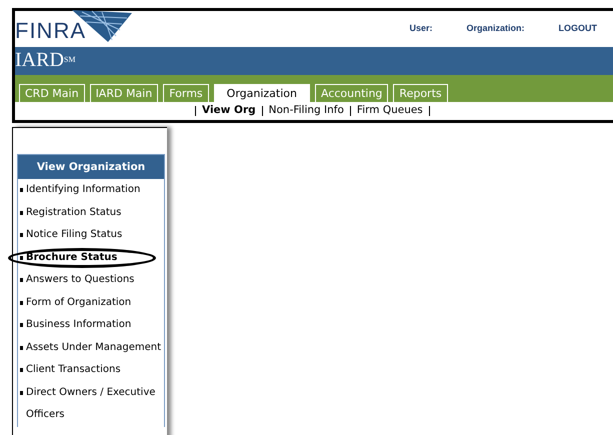 This screenshot has width=613, height=435. I want to click on header-link: User:, so click(420, 29).